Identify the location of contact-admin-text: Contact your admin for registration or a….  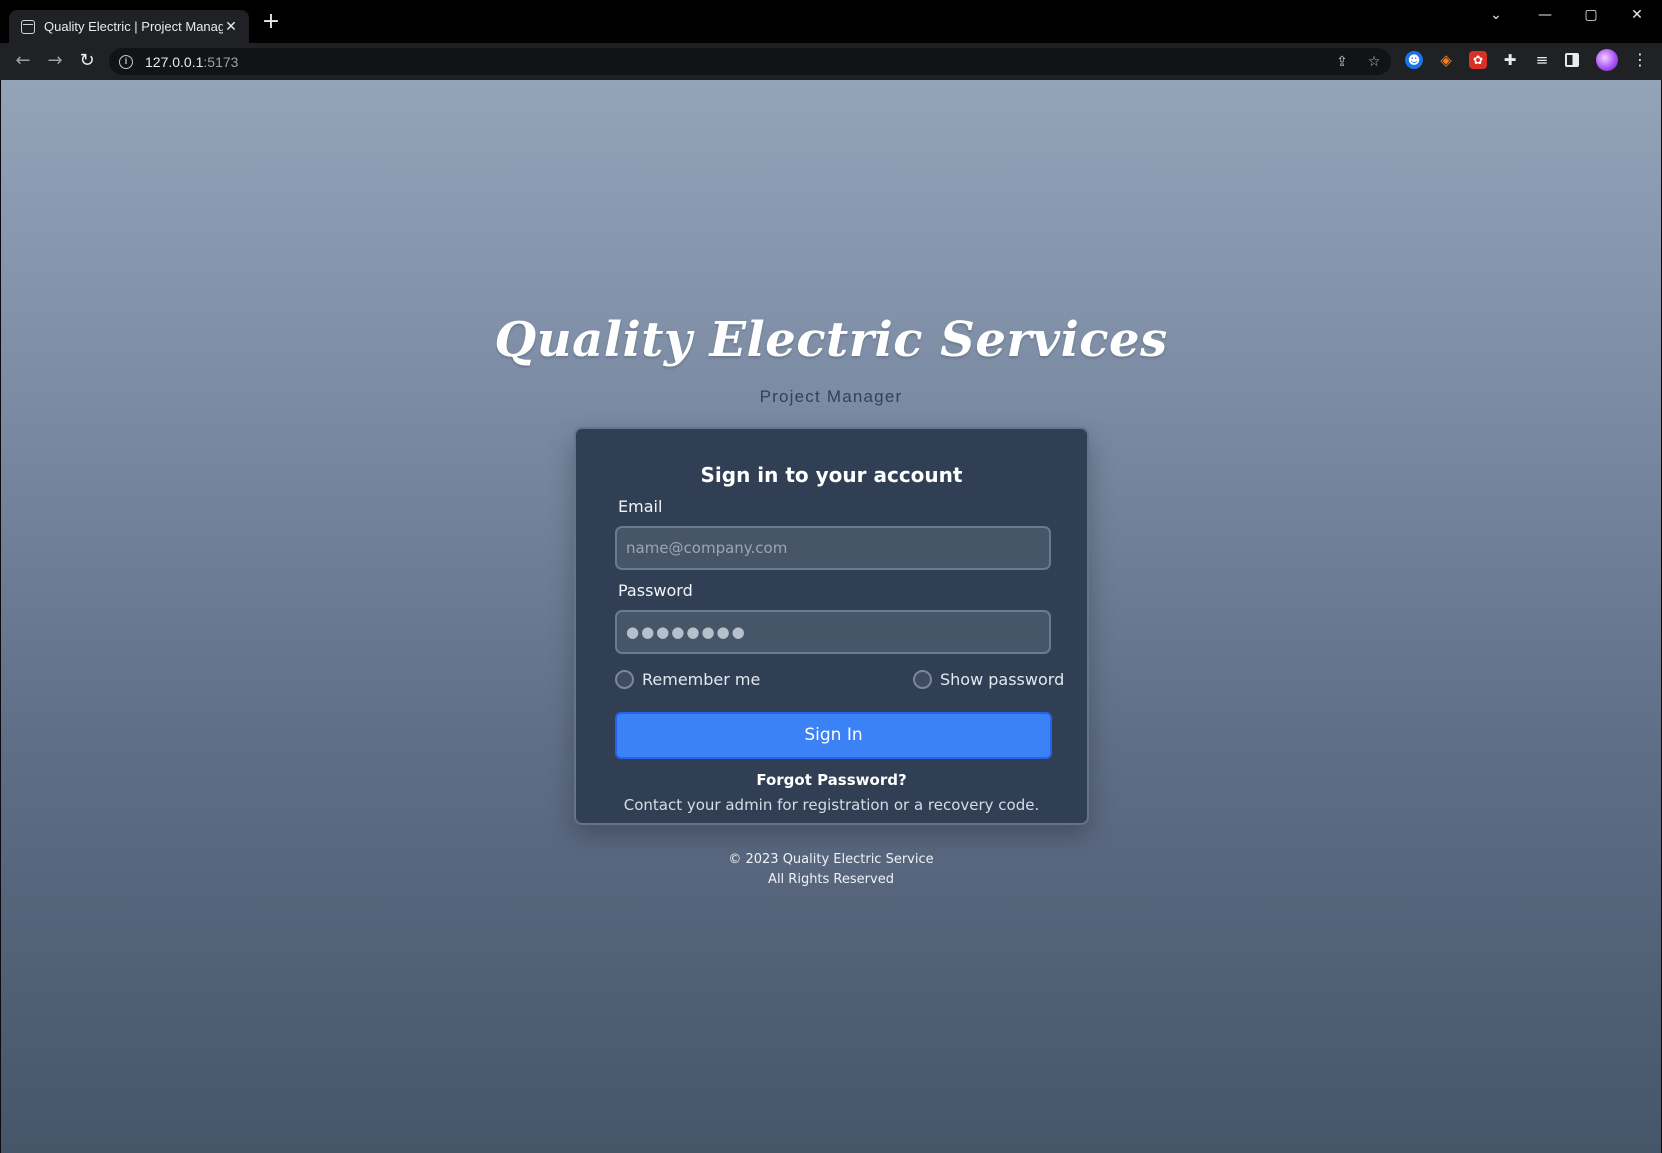
(831, 805).